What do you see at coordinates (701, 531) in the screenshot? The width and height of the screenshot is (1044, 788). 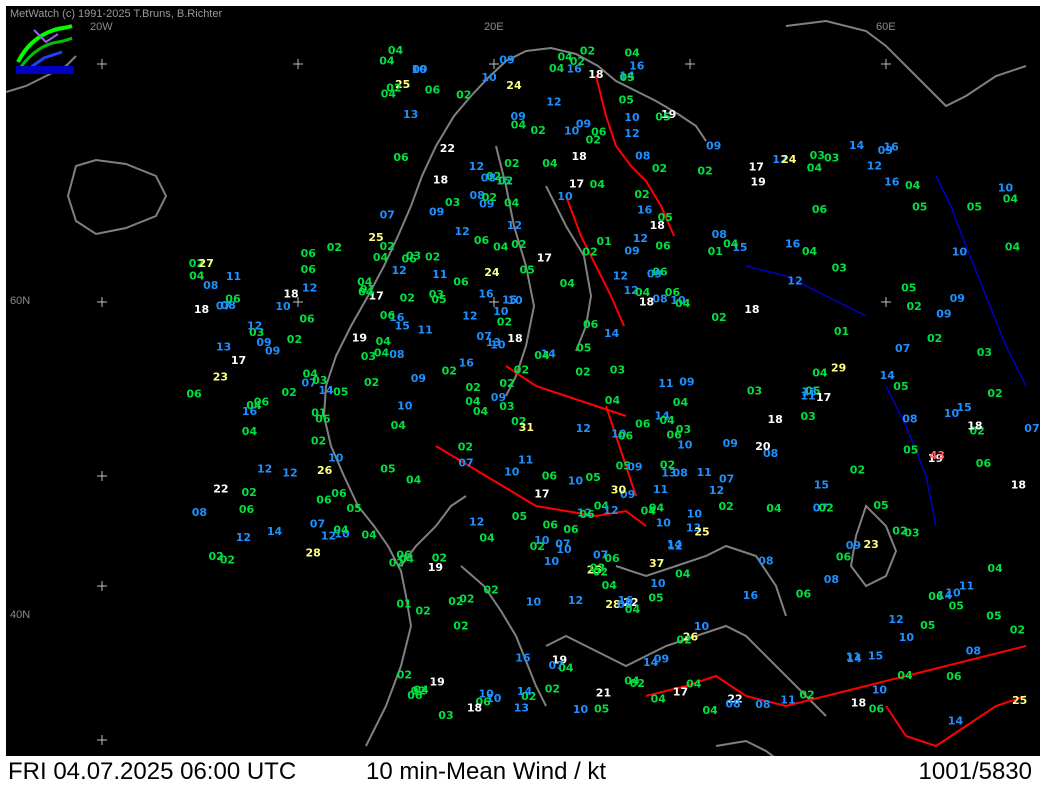 I see `station-wind-value: 25` at bounding box center [701, 531].